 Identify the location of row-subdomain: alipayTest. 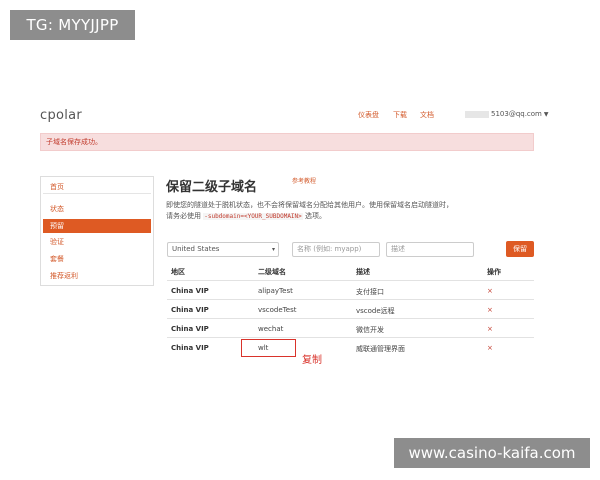
(275, 291).